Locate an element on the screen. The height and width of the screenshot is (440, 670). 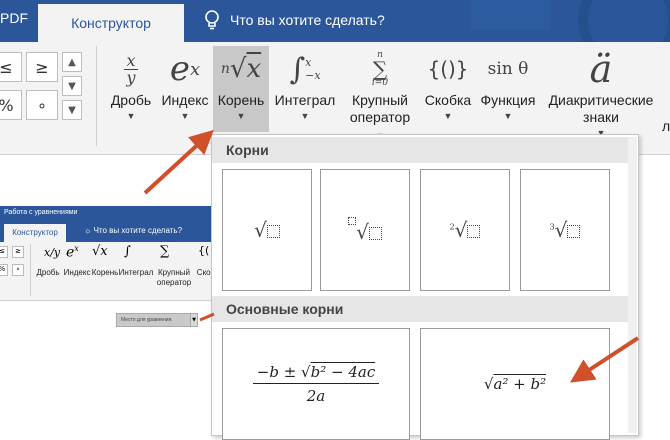
embedded-equation-placeholder: Место для уравнения. is located at coordinates (155, 320).